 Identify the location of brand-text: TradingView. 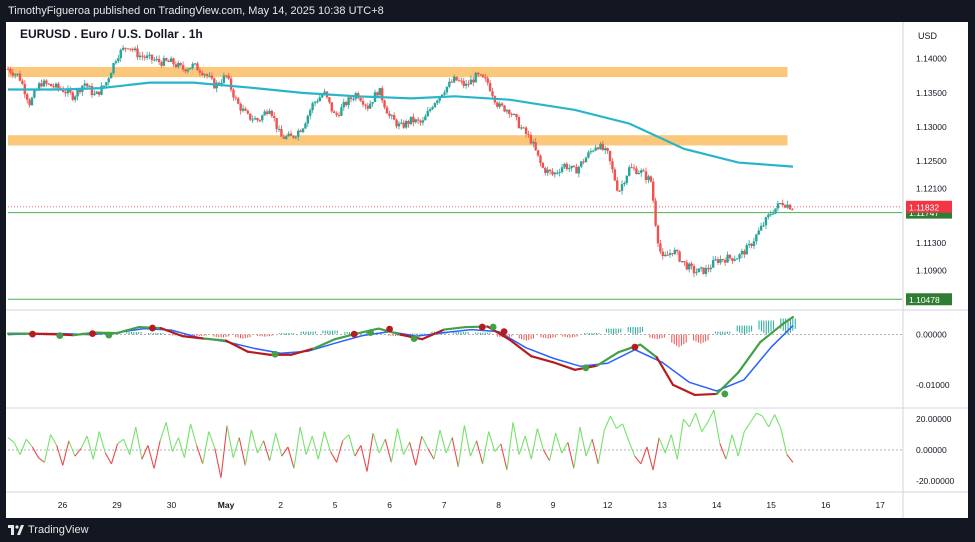
(58, 530).